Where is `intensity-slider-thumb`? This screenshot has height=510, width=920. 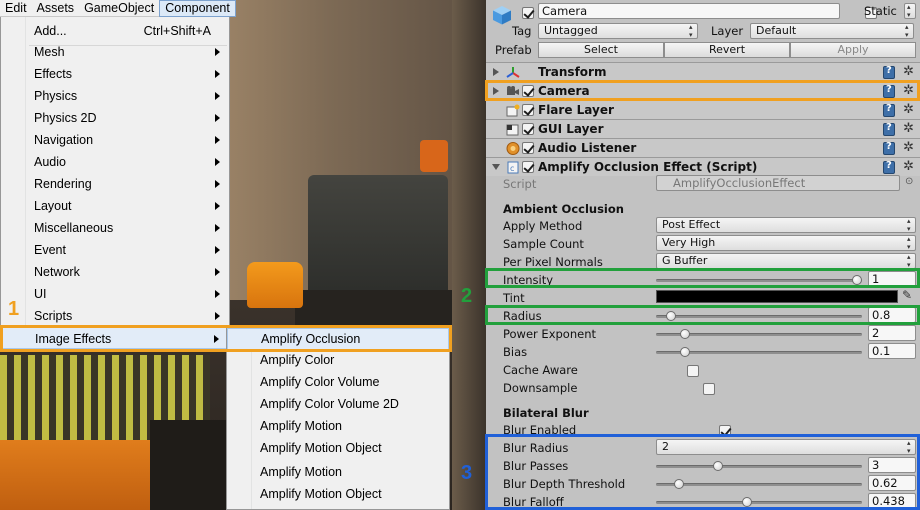
intensity-slider-thumb is located at coordinates (857, 280).